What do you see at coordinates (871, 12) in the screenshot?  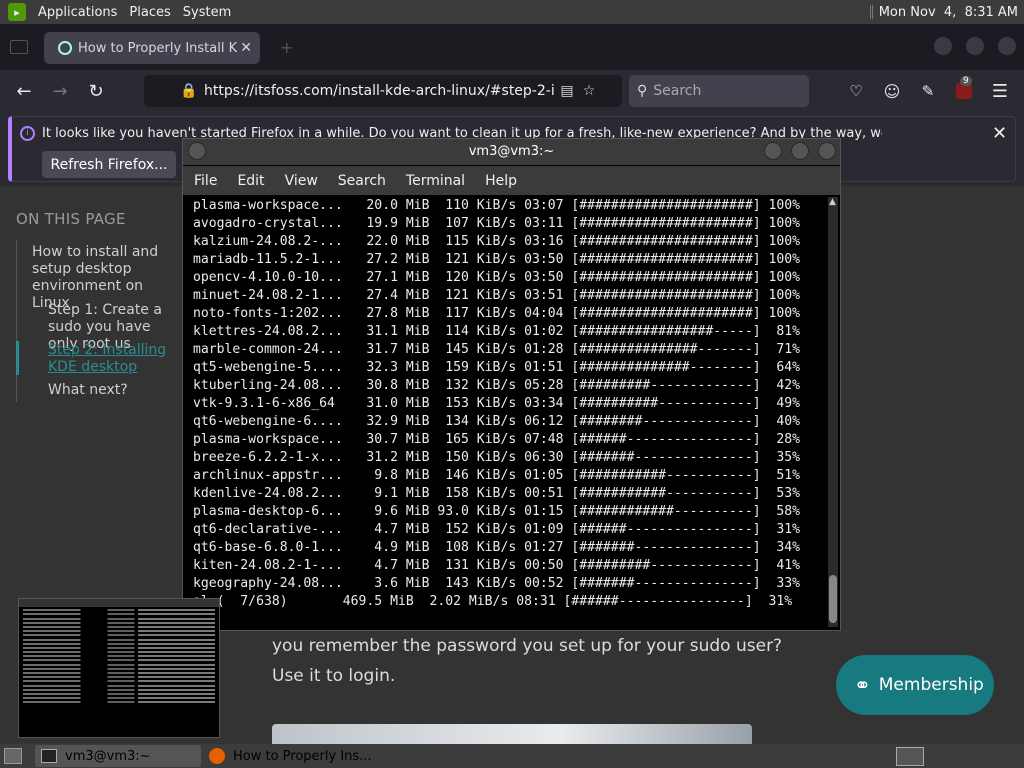 I see `panel-grip` at bounding box center [871, 12].